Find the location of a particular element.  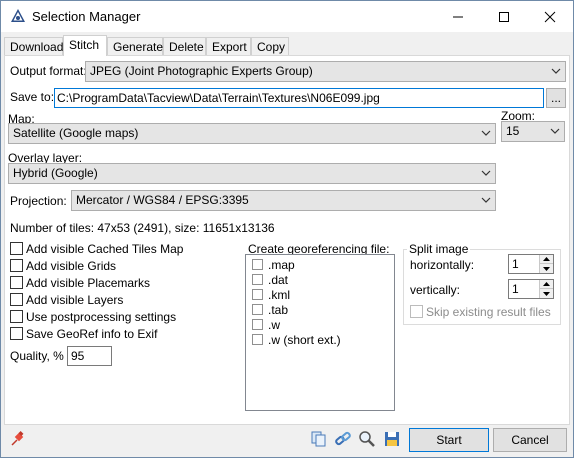

tab-copy: Copy is located at coordinates (270, 46).